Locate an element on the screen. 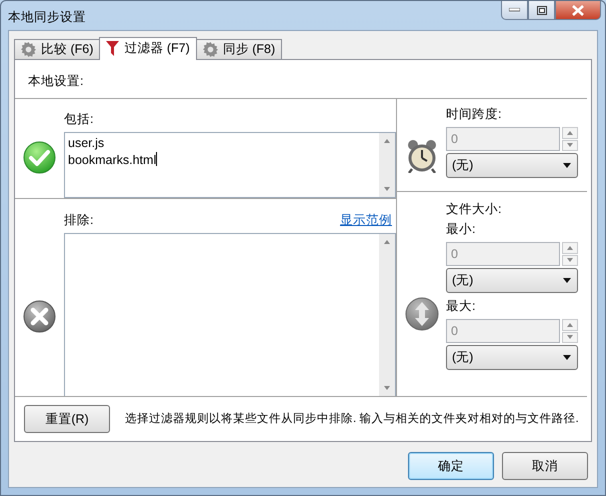 The width and height of the screenshot is (606, 496). time-span-label: 时间跨度: is located at coordinates (474, 115).